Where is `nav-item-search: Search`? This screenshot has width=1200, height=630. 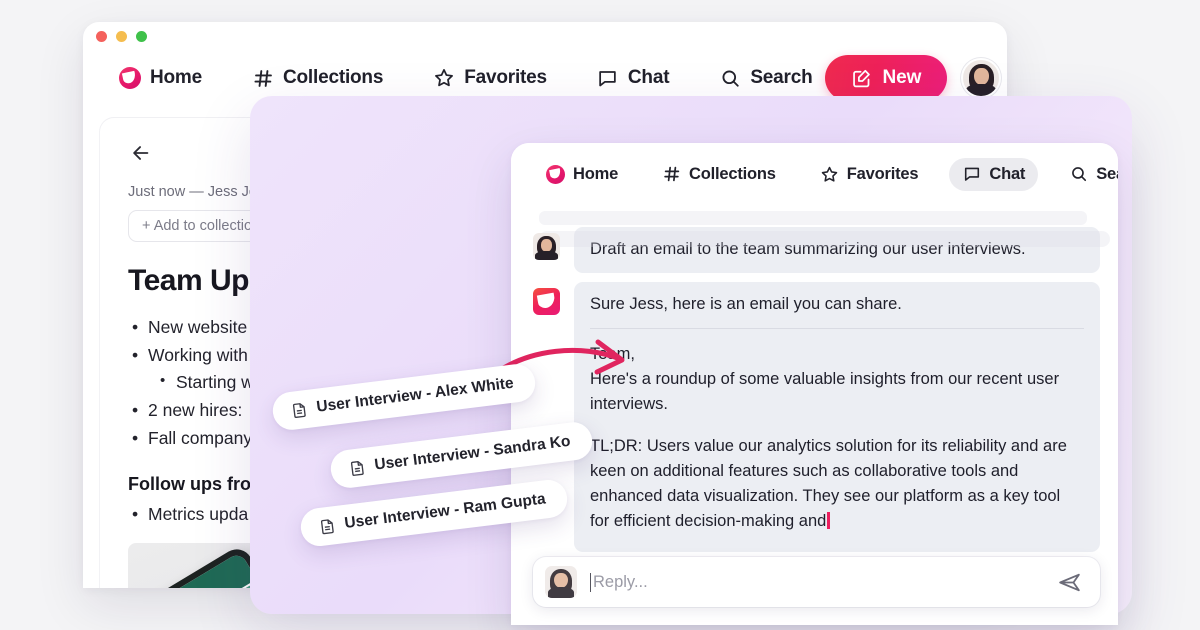 nav-item-search: Search is located at coordinates (765, 78).